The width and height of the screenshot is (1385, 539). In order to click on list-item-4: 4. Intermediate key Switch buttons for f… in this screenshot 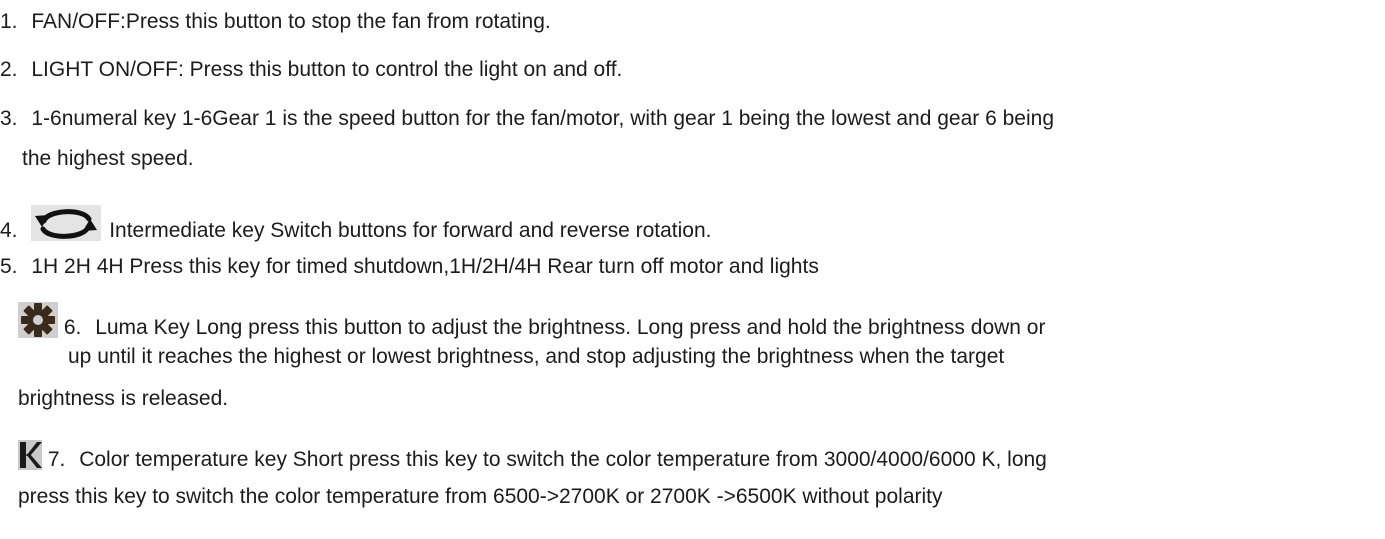, I will do `click(356, 224)`.